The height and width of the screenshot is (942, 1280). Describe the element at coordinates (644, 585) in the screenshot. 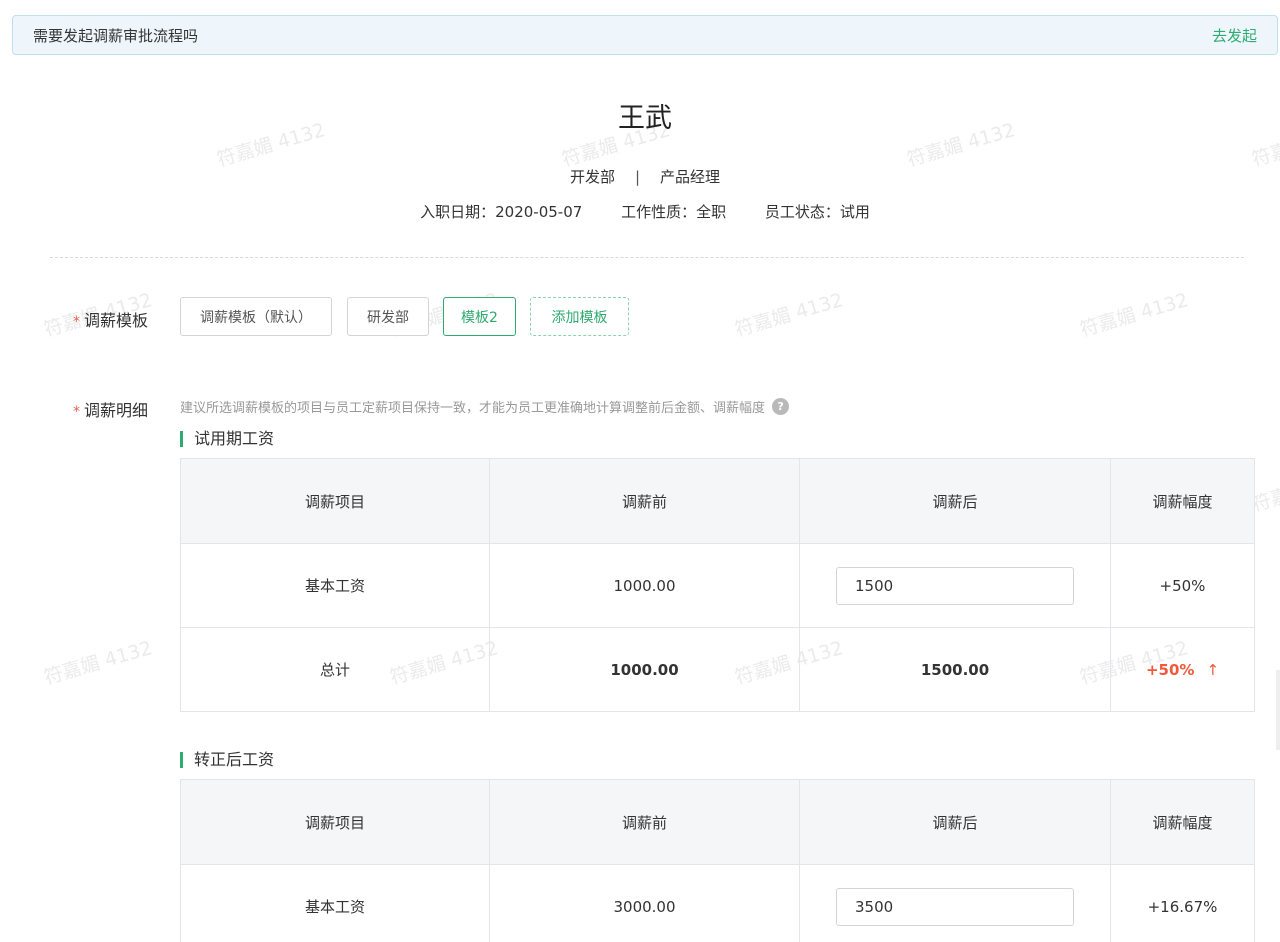

I see `before-cell: 1000.00` at that location.